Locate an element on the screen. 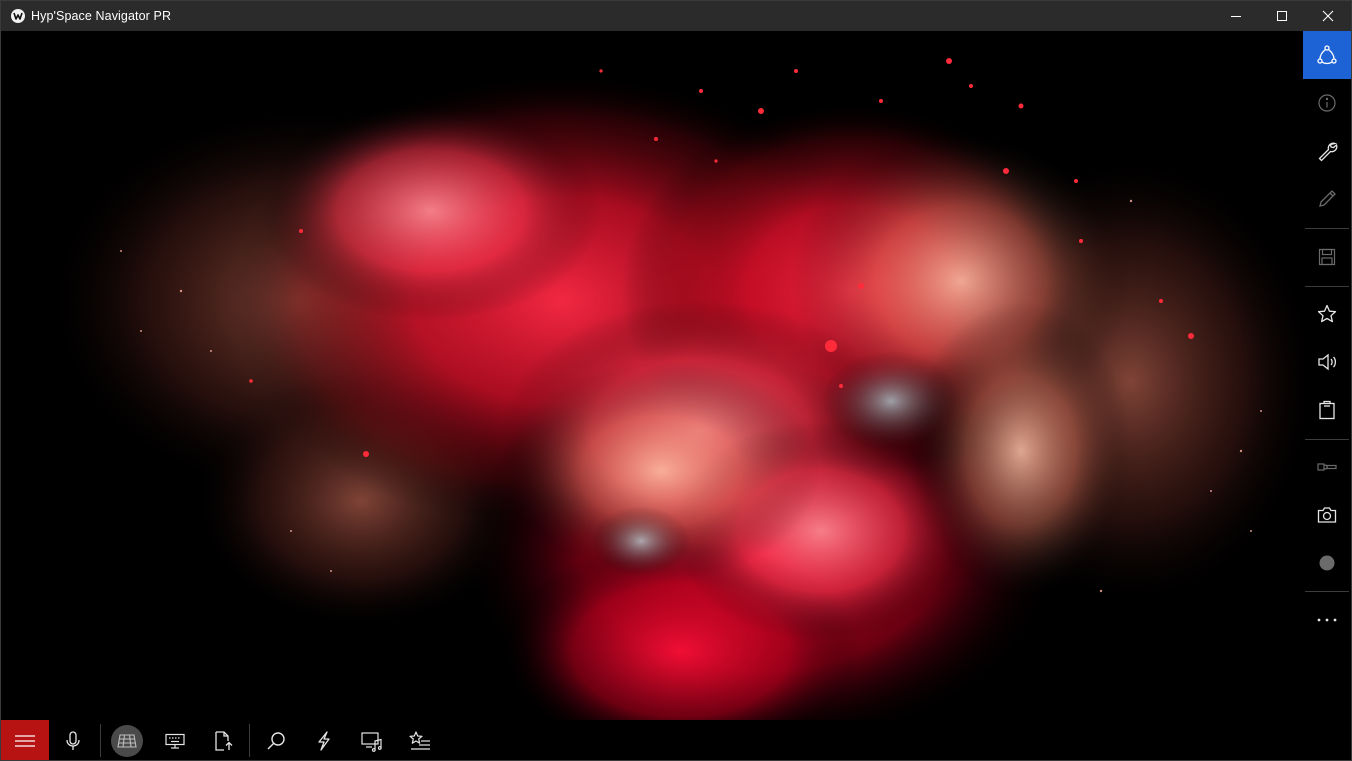  info-button is located at coordinates (1327, 103).